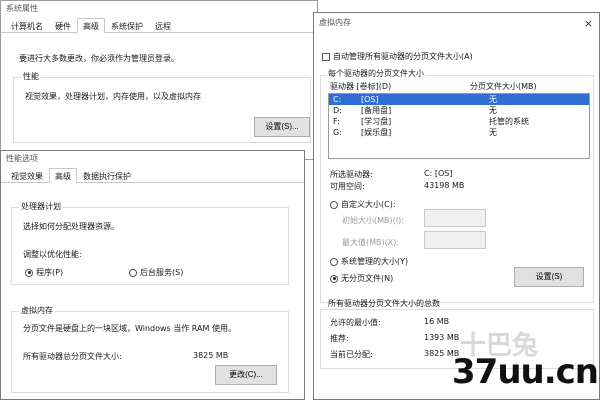 This screenshot has height=400, width=600. What do you see at coordinates (376, 121) in the screenshot?
I see `drive-label: [学习盘]` at bounding box center [376, 121].